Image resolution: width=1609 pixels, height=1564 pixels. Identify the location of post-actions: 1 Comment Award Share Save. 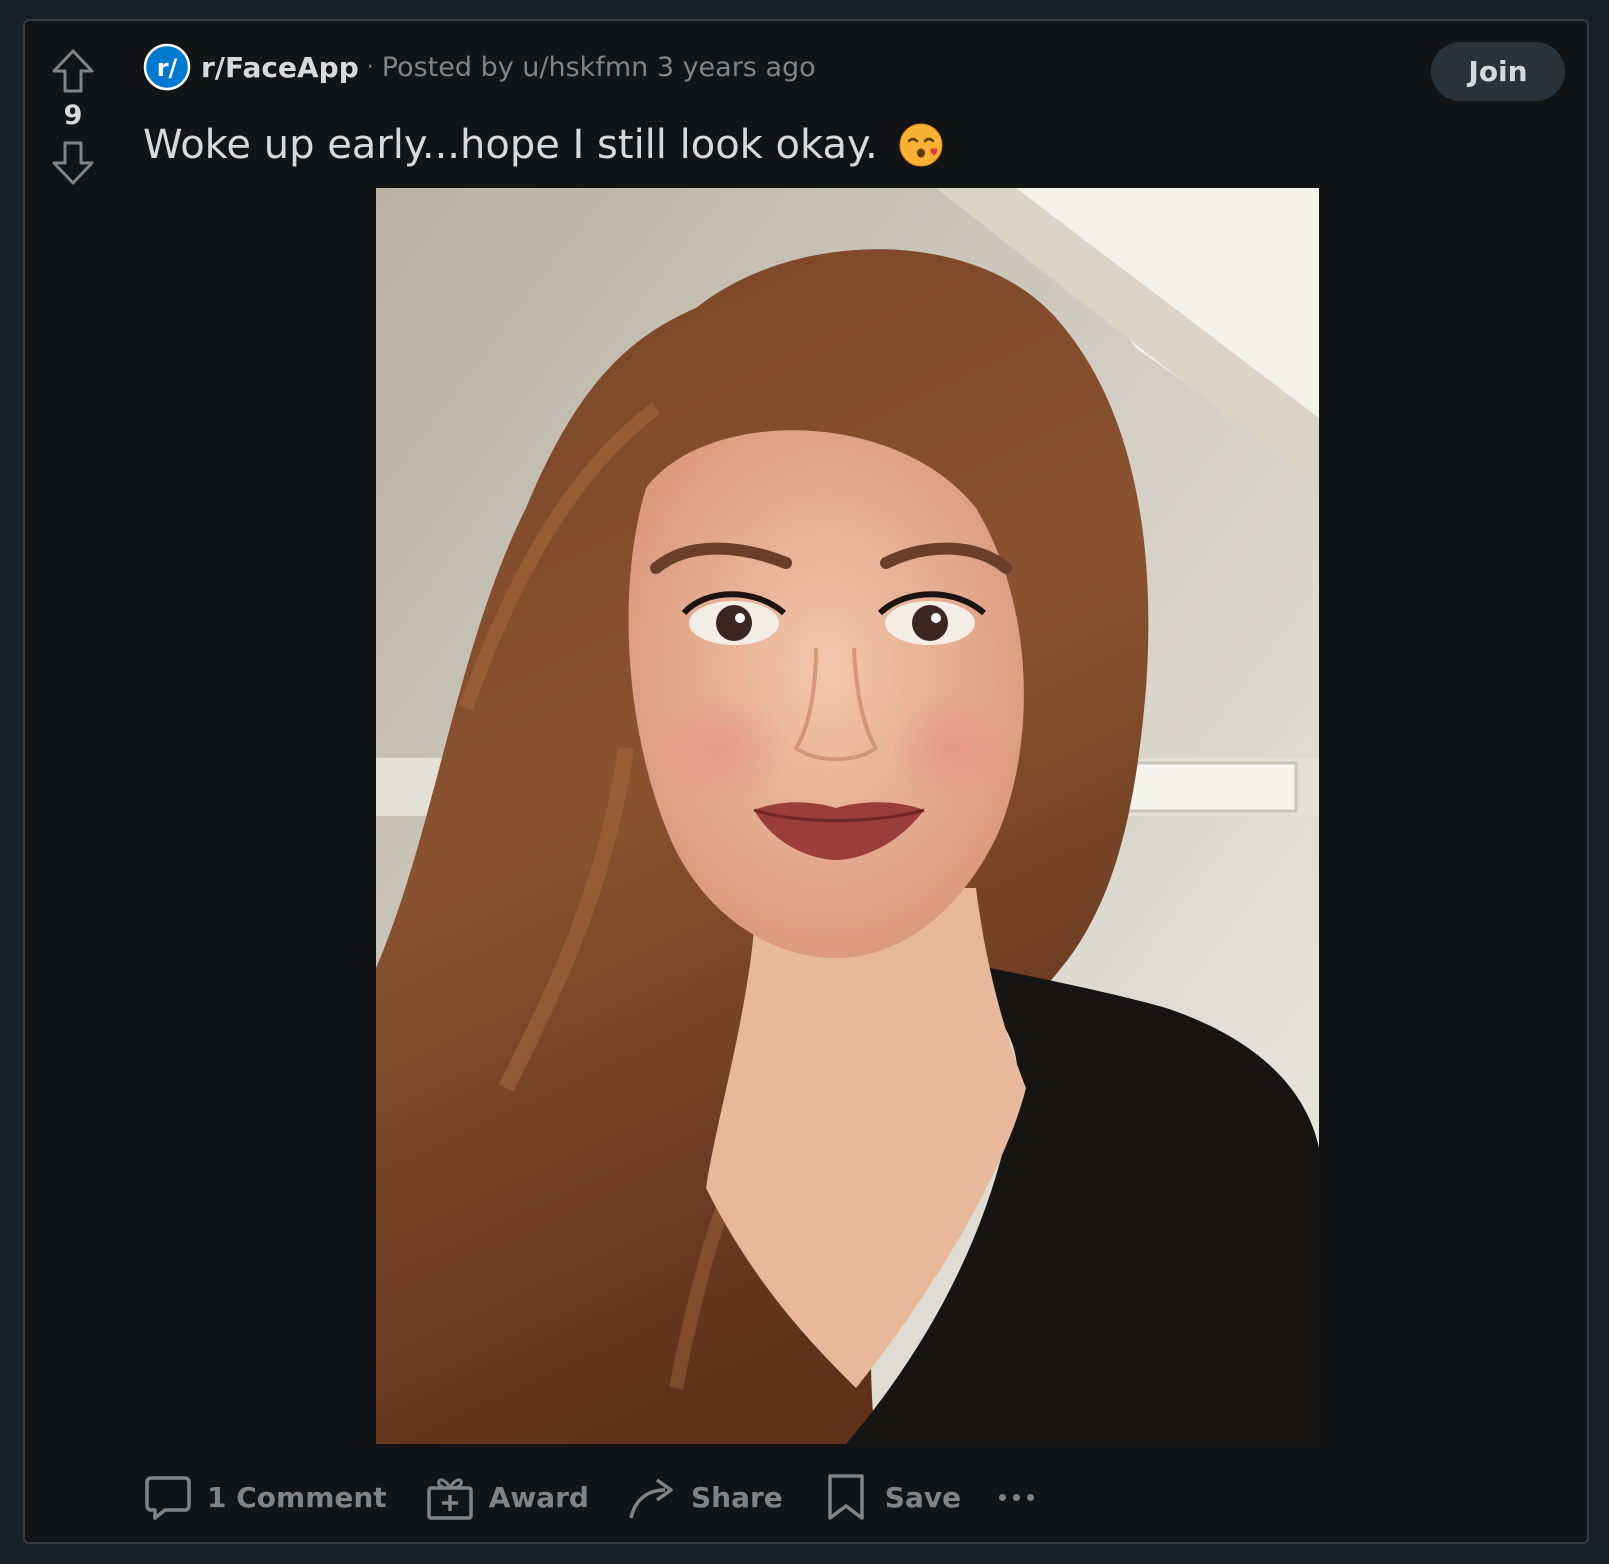
(589, 1497).